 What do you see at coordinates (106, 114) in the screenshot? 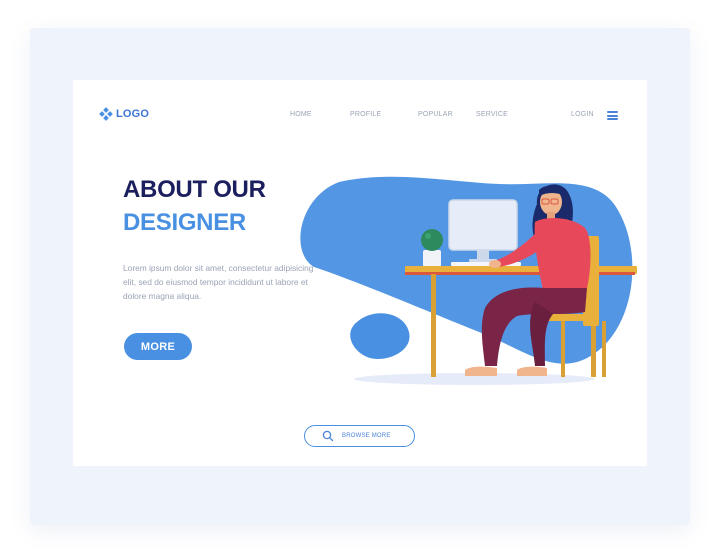
I see `diamond-cluster-icon` at bounding box center [106, 114].